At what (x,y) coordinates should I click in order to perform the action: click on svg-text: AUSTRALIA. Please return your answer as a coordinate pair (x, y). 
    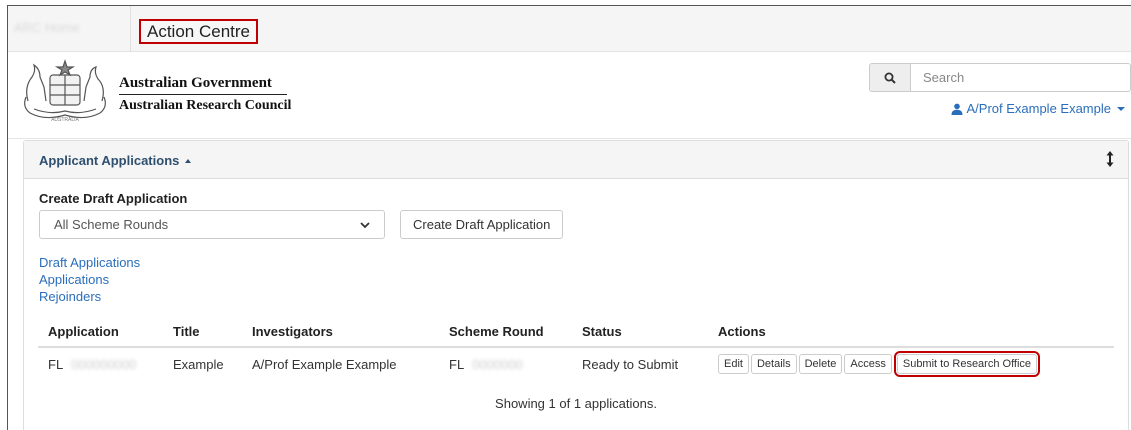
    Looking at the image, I should click on (65, 120).